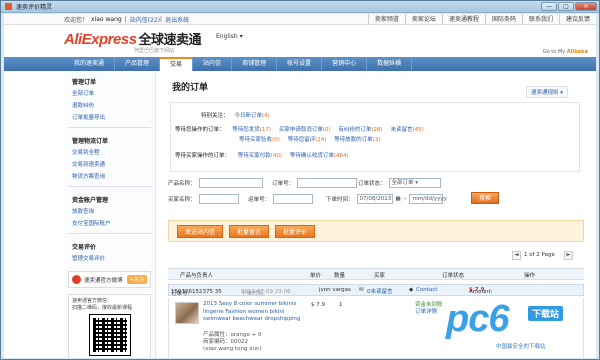 This screenshot has width=600, height=360. I want to click on logout-link: 退出系统, so click(177, 19).